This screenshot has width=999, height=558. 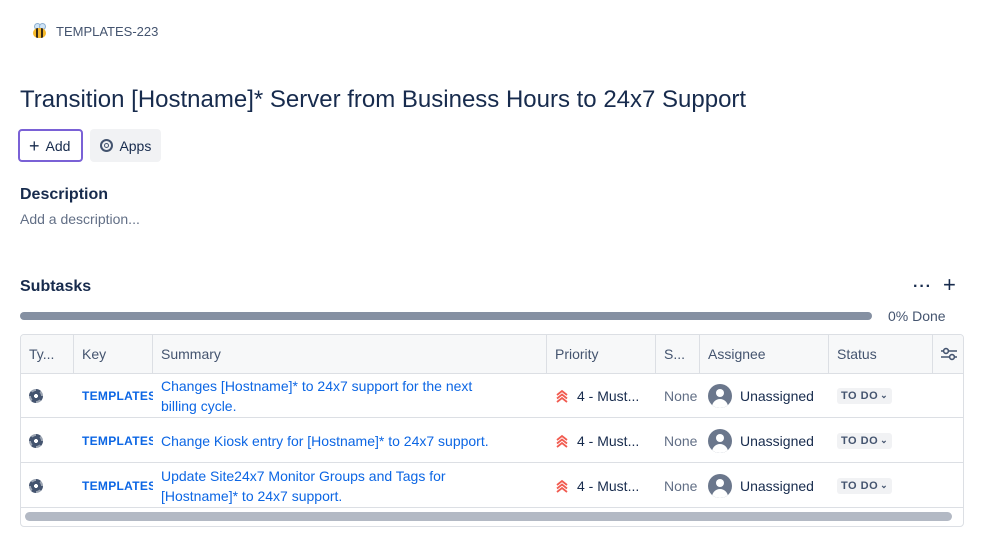 I want to click on column-header-summary: Summary, so click(x=350, y=354).